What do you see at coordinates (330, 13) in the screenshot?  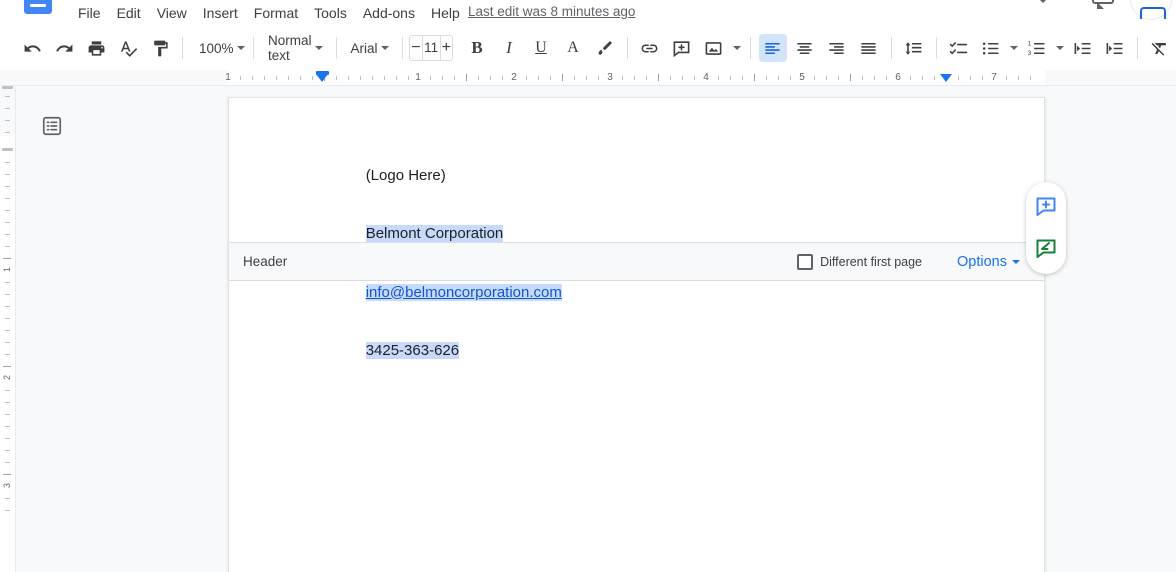 I see `menu-tools: Tools` at bounding box center [330, 13].